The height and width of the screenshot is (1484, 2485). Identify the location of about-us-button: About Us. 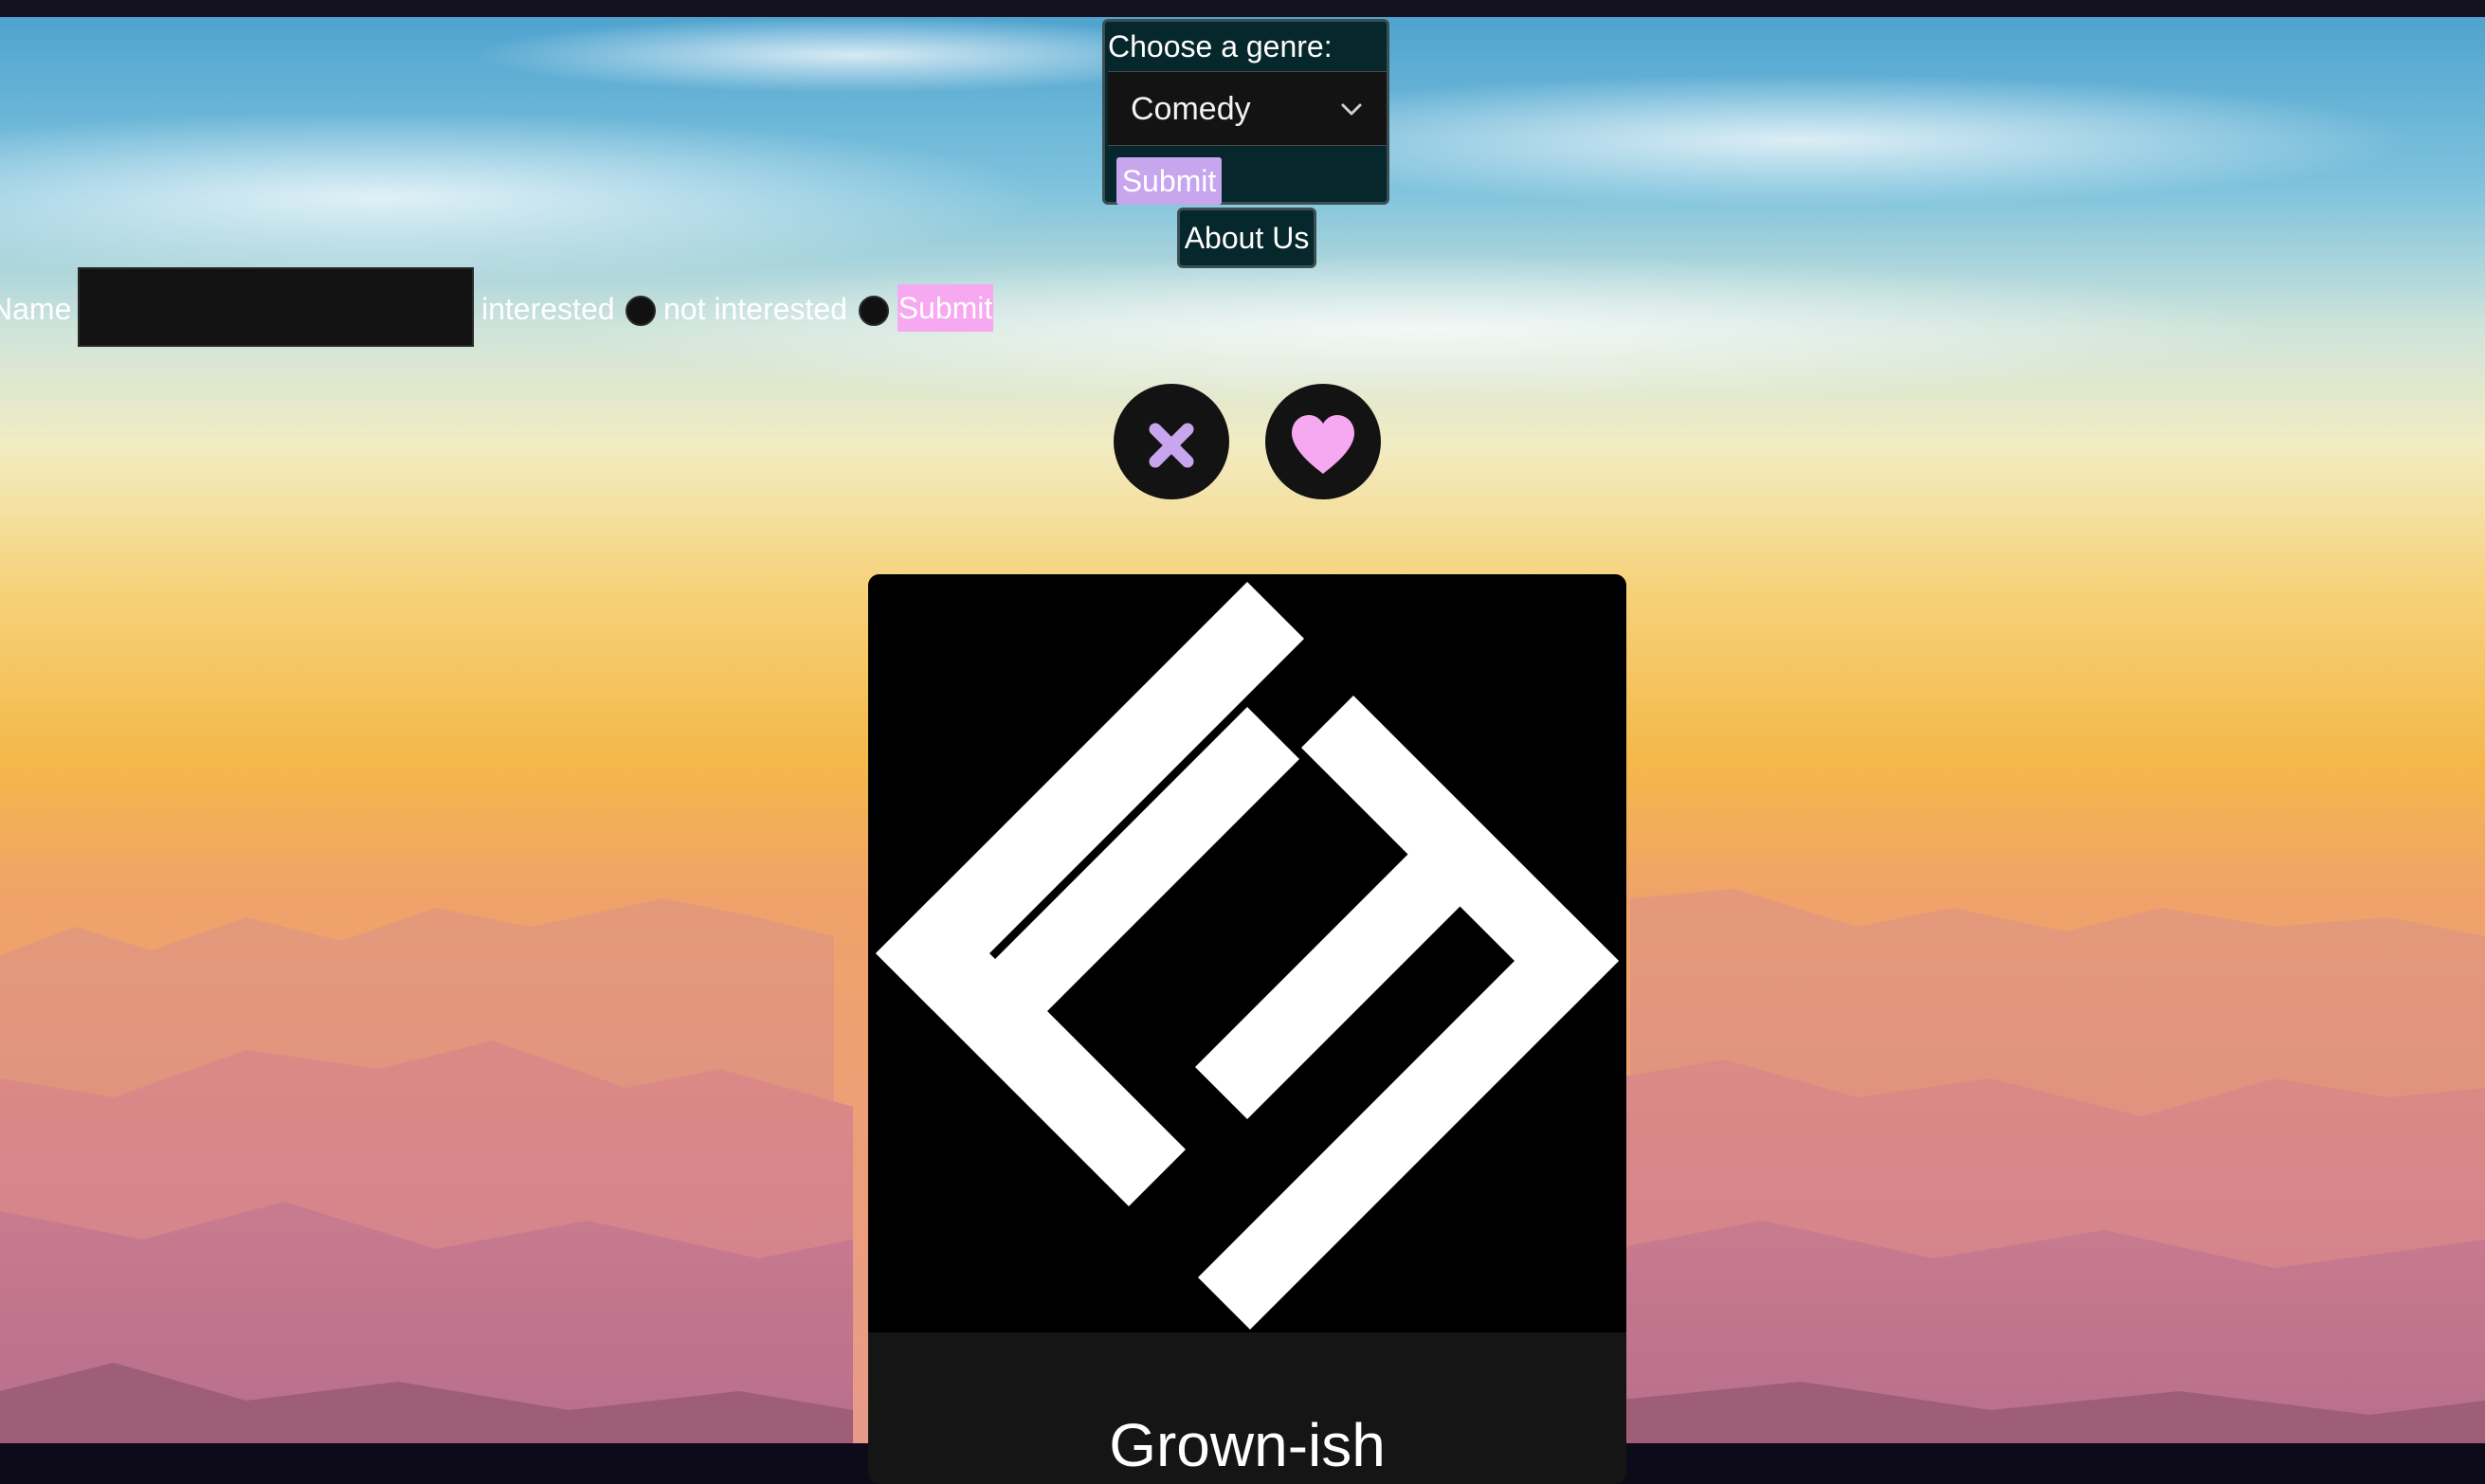
(1246, 238).